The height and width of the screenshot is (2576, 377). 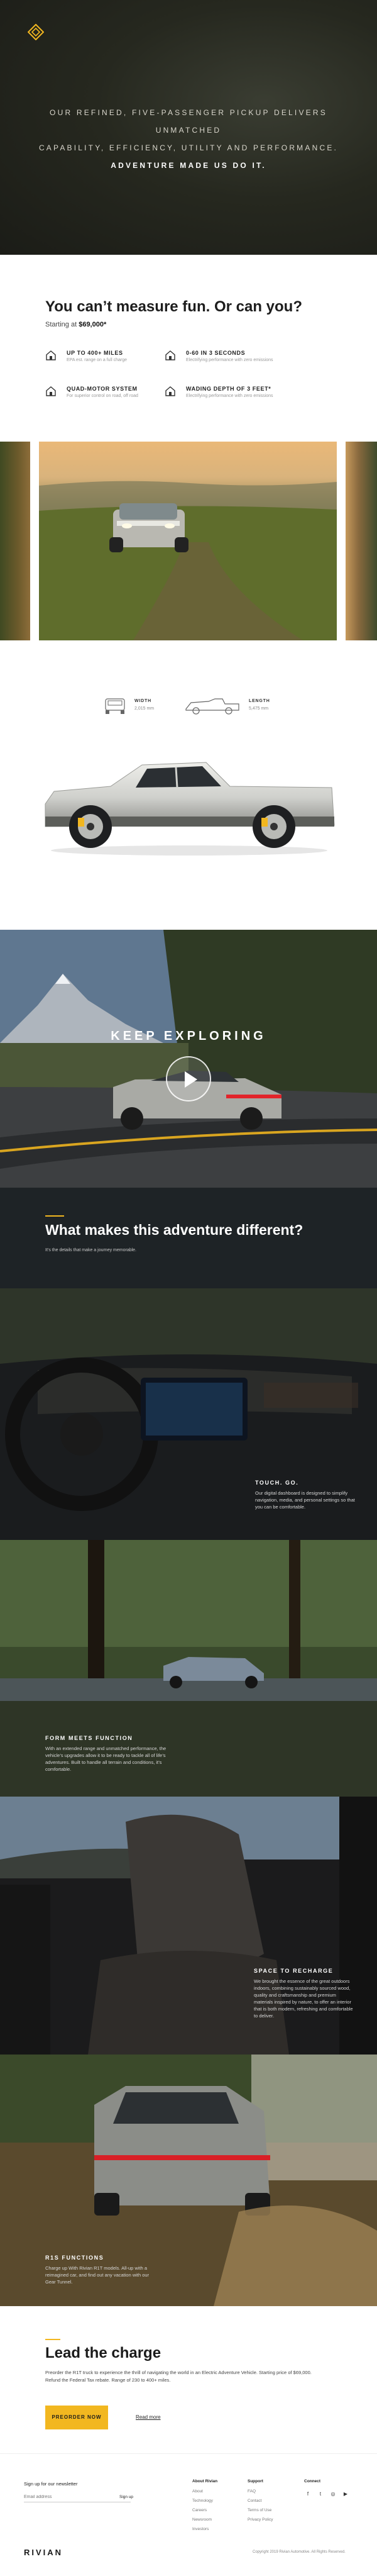 I want to click on carousel-next-image, so click(x=361, y=541).